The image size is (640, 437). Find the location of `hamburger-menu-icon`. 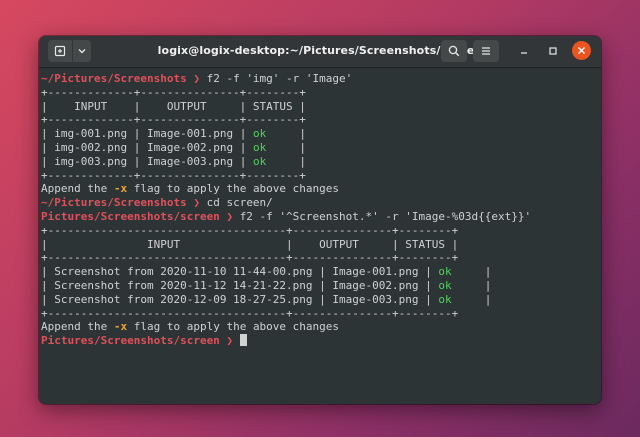

hamburger-menu-icon is located at coordinates (486, 51).